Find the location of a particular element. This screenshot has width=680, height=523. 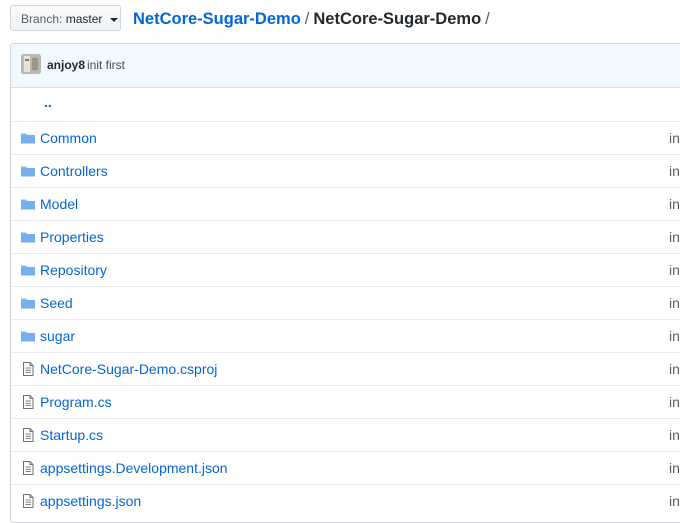

avatar is located at coordinates (31, 64).